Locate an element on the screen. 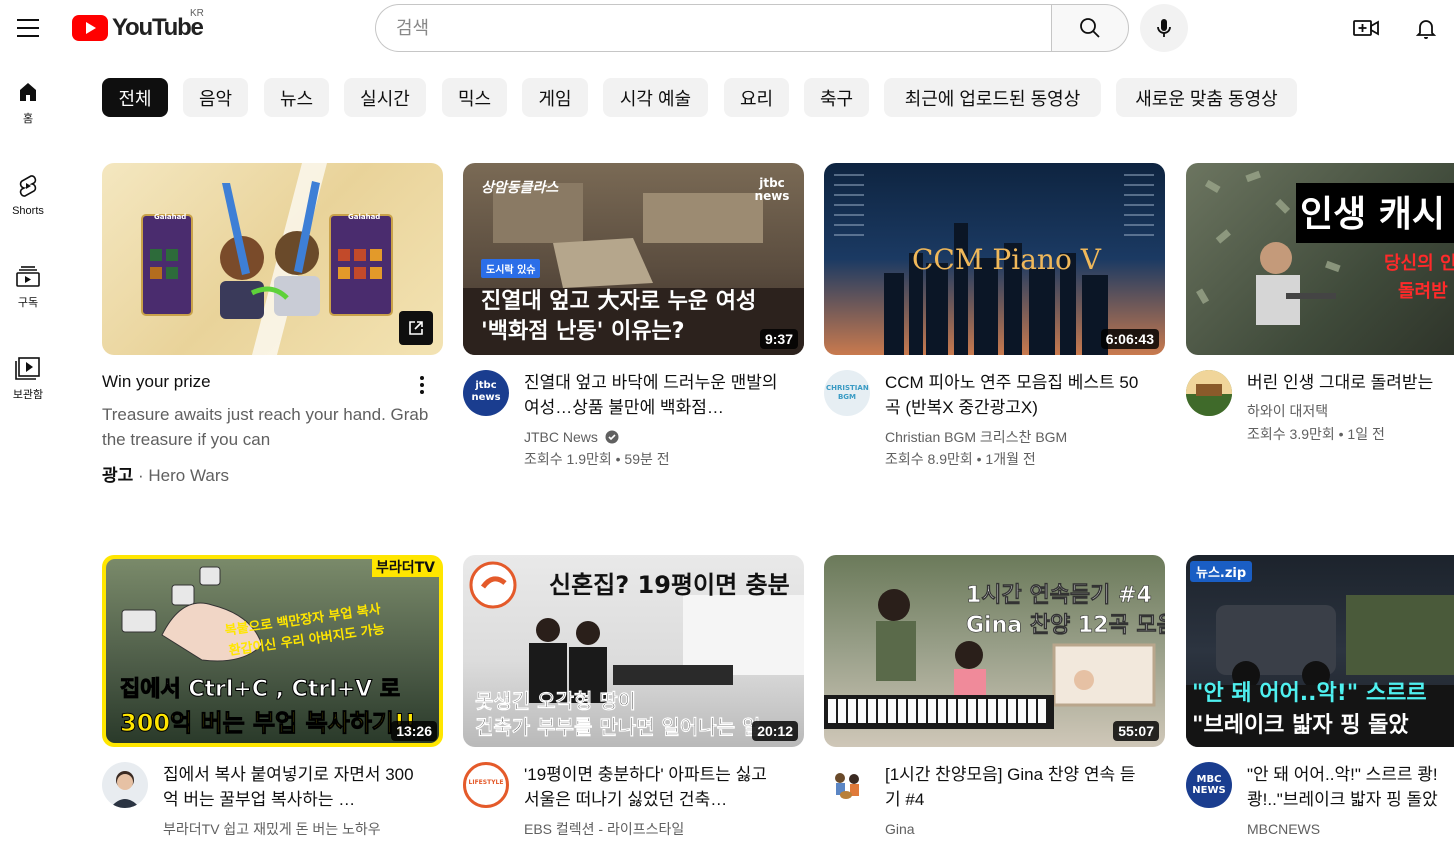 This screenshot has width=1454, height=846. overlay-line1: CCM Piano V is located at coordinates (1006, 259).